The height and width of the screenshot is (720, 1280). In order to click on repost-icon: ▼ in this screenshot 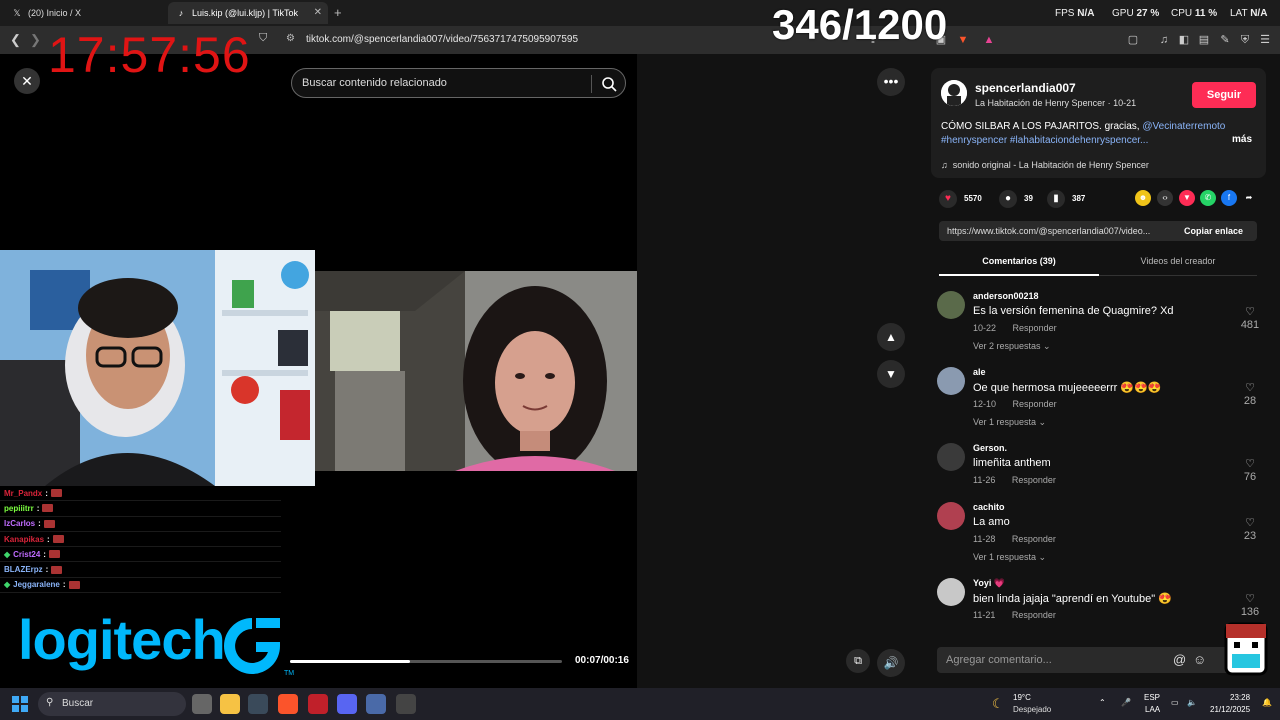, I will do `click(1187, 198)`.